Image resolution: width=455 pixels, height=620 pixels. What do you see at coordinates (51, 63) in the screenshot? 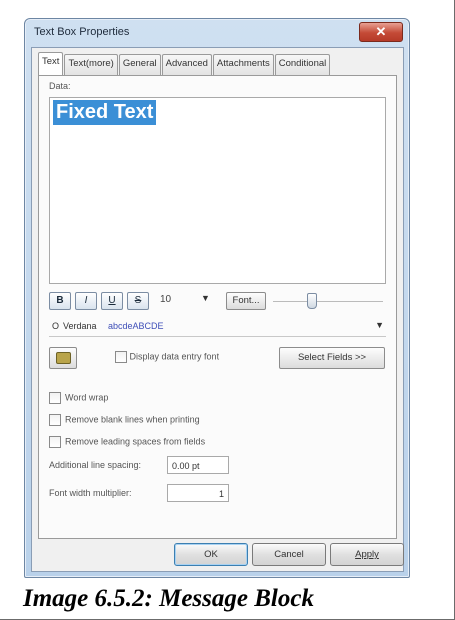
I see `tab-text: Text` at bounding box center [51, 63].